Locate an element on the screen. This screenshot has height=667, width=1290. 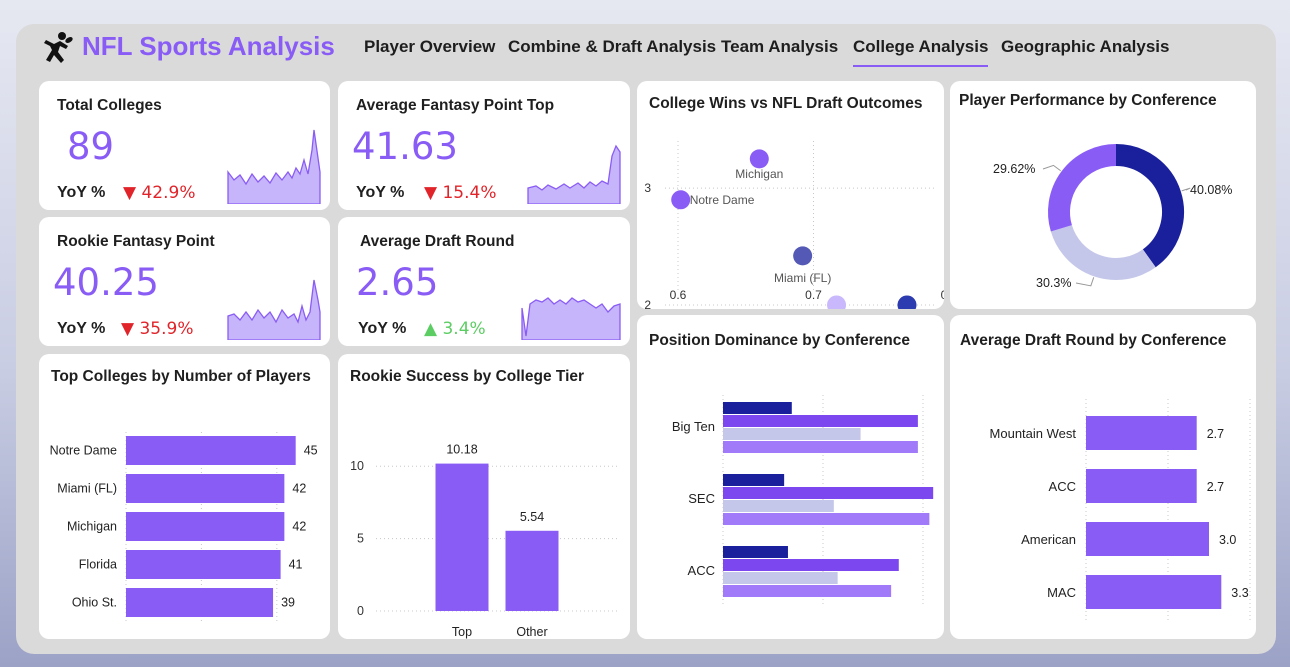
position-dominance-chart: Big Ten SEC ACC FantPos QB RB TE WR is located at coordinates (803, 517).